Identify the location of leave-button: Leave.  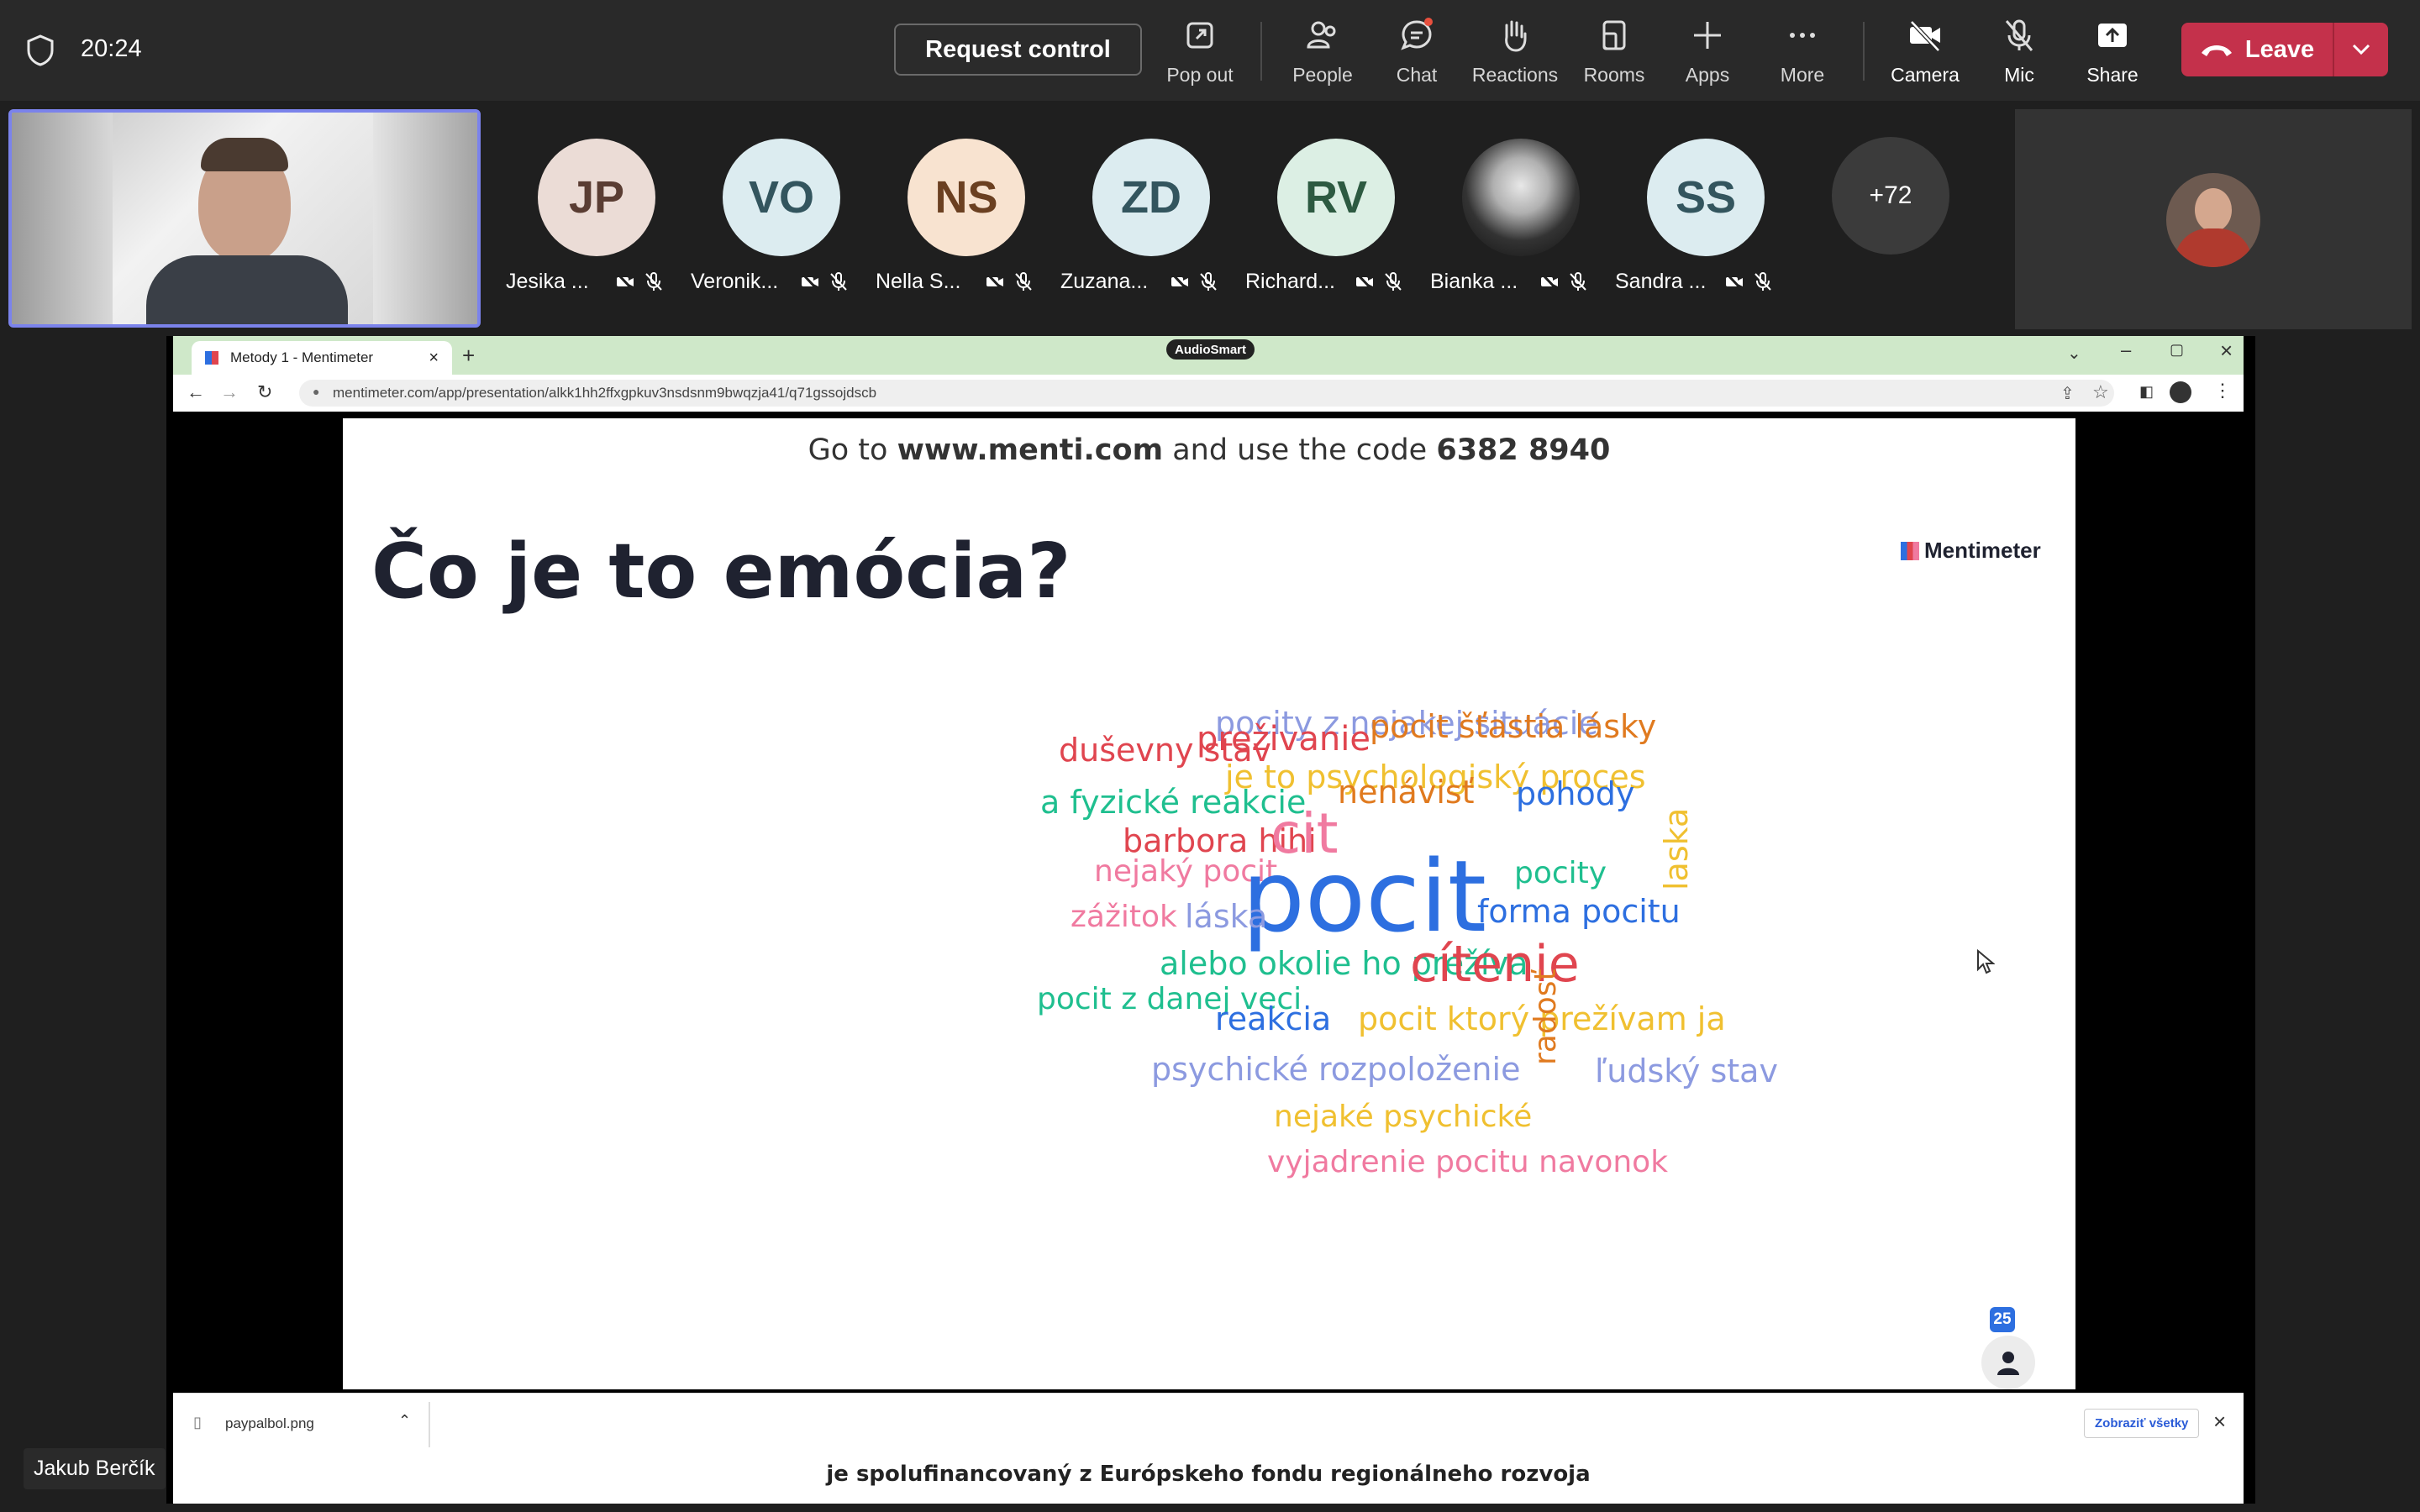
(2284, 49).